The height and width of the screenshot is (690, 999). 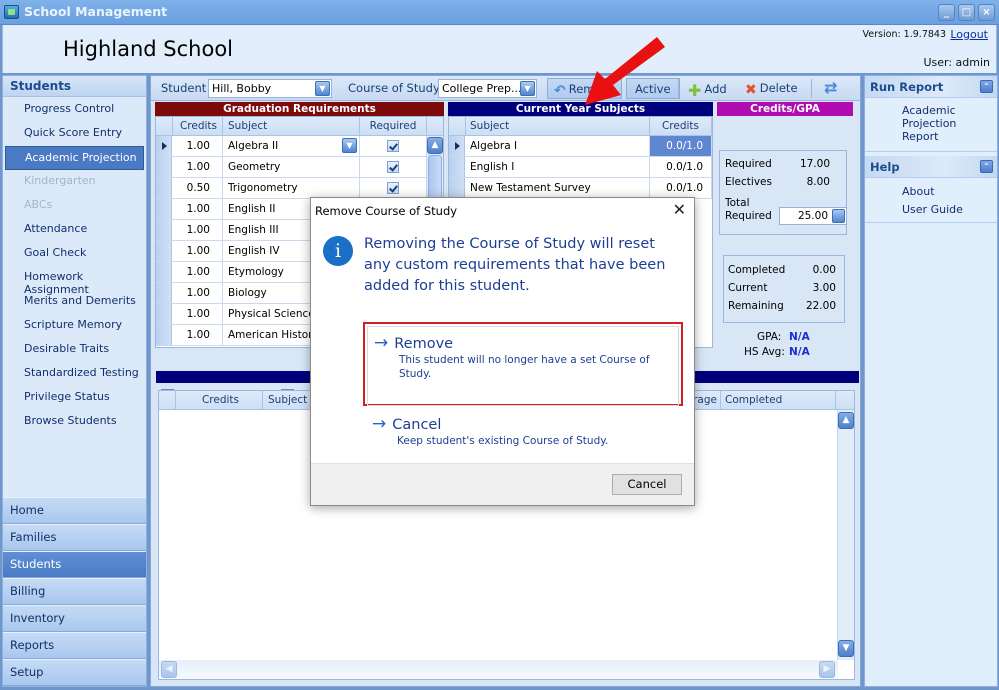 I want to click on table-row: 1.00 Algebra II ▼, so click(x=299, y=146).